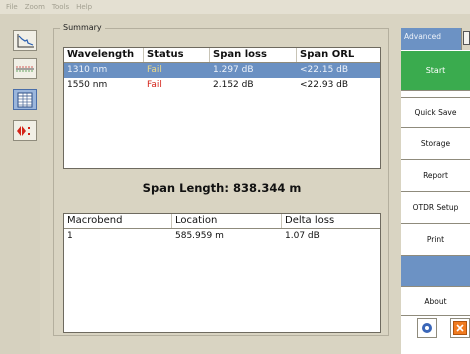 The height and width of the screenshot is (354, 470). Describe the element at coordinates (87, 85) in the screenshot. I see `cell-wavelength: 1550 nm` at that location.